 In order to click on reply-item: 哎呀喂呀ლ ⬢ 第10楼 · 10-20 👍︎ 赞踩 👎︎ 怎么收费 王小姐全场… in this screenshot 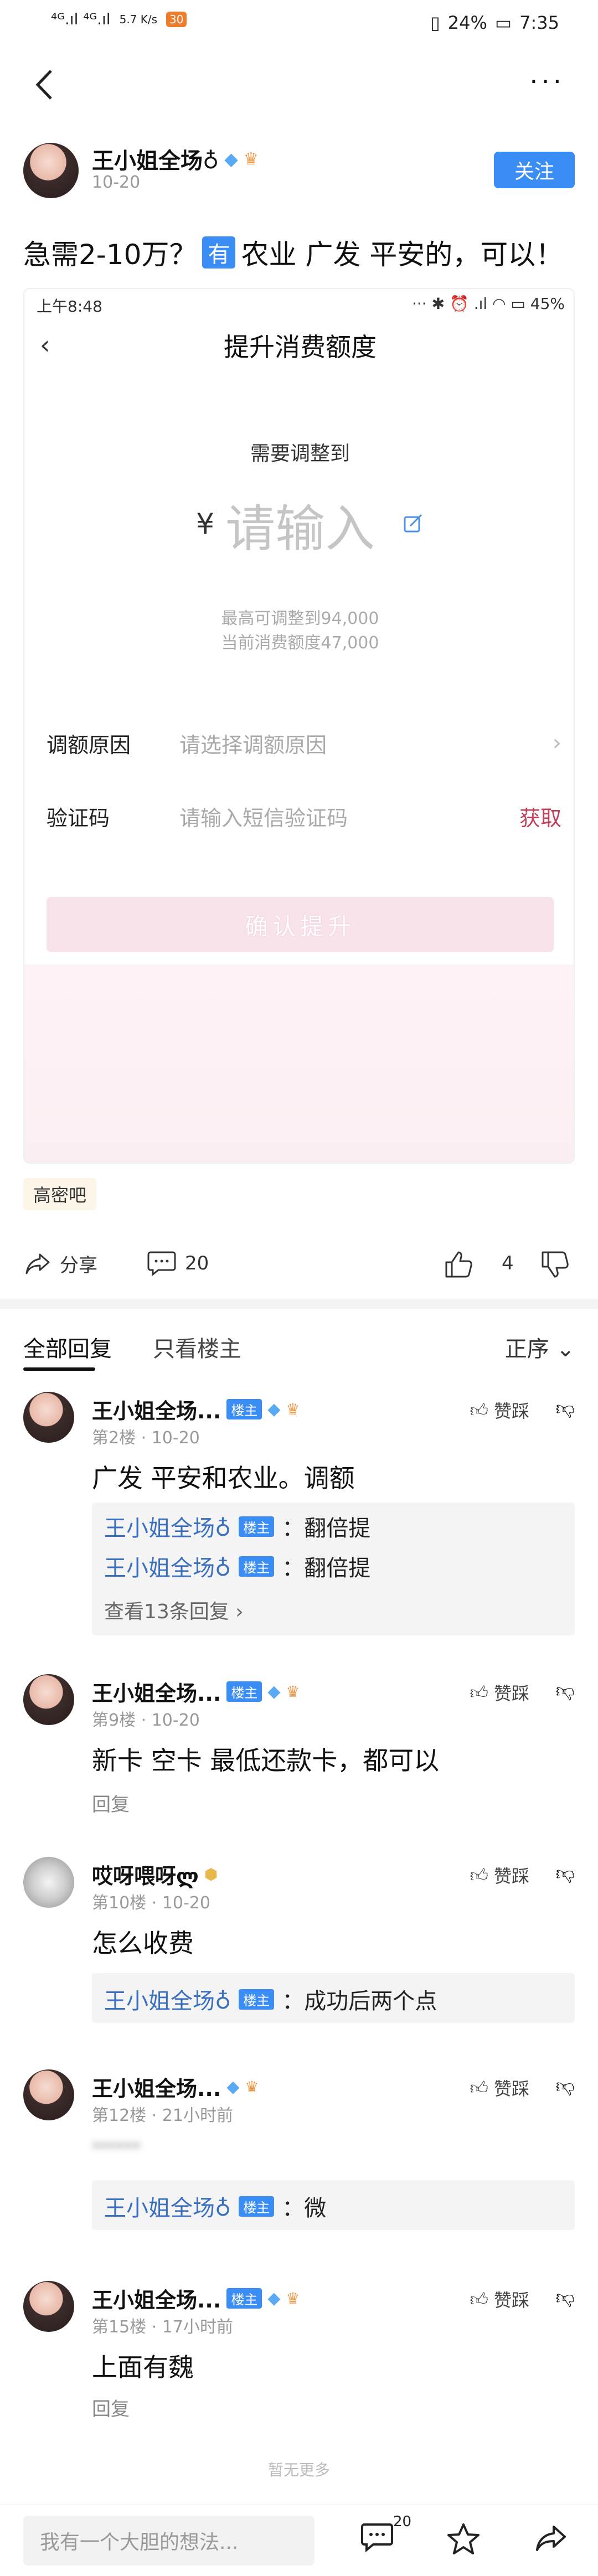, I will do `click(299, 1945)`.